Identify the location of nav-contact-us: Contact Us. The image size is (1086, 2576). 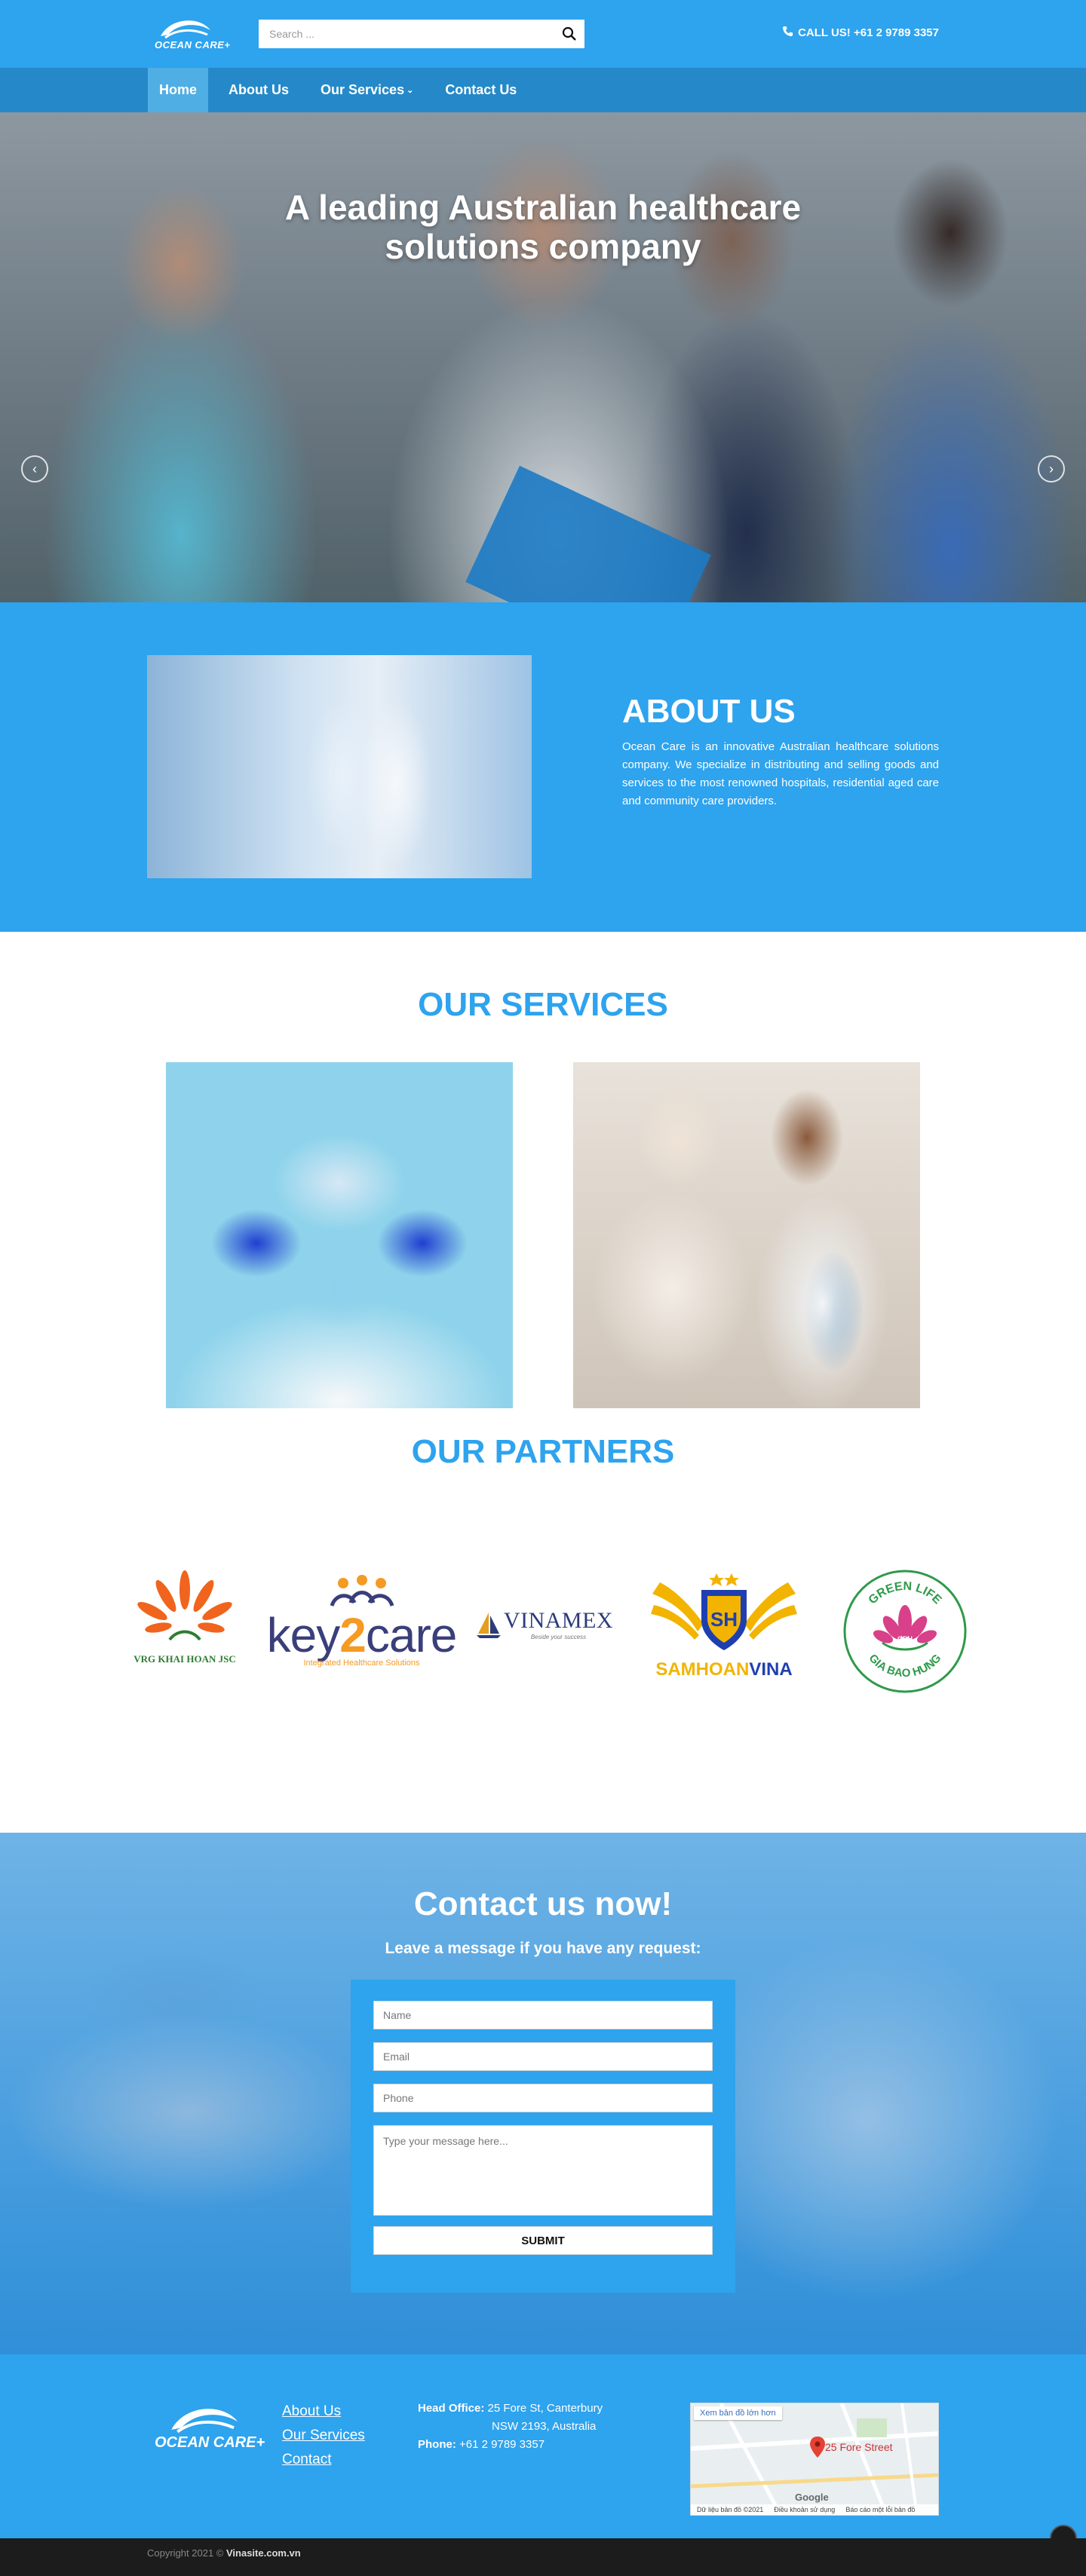
(481, 90).